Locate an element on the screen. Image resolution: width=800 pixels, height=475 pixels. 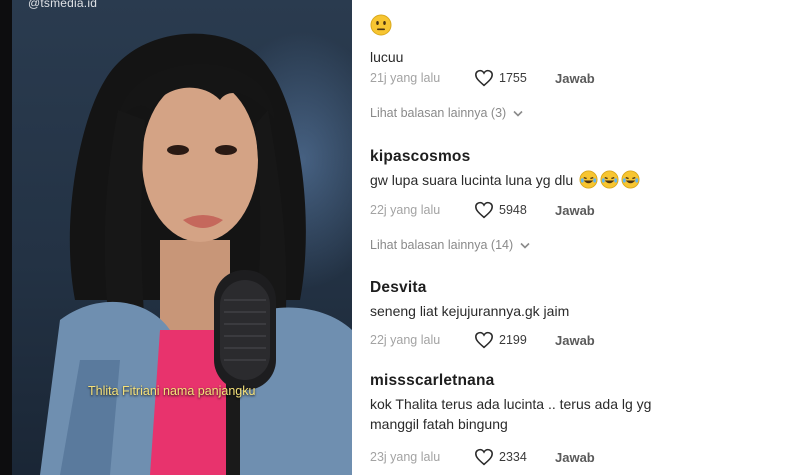
like-button: 2199 is located at coordinates (514, 340).